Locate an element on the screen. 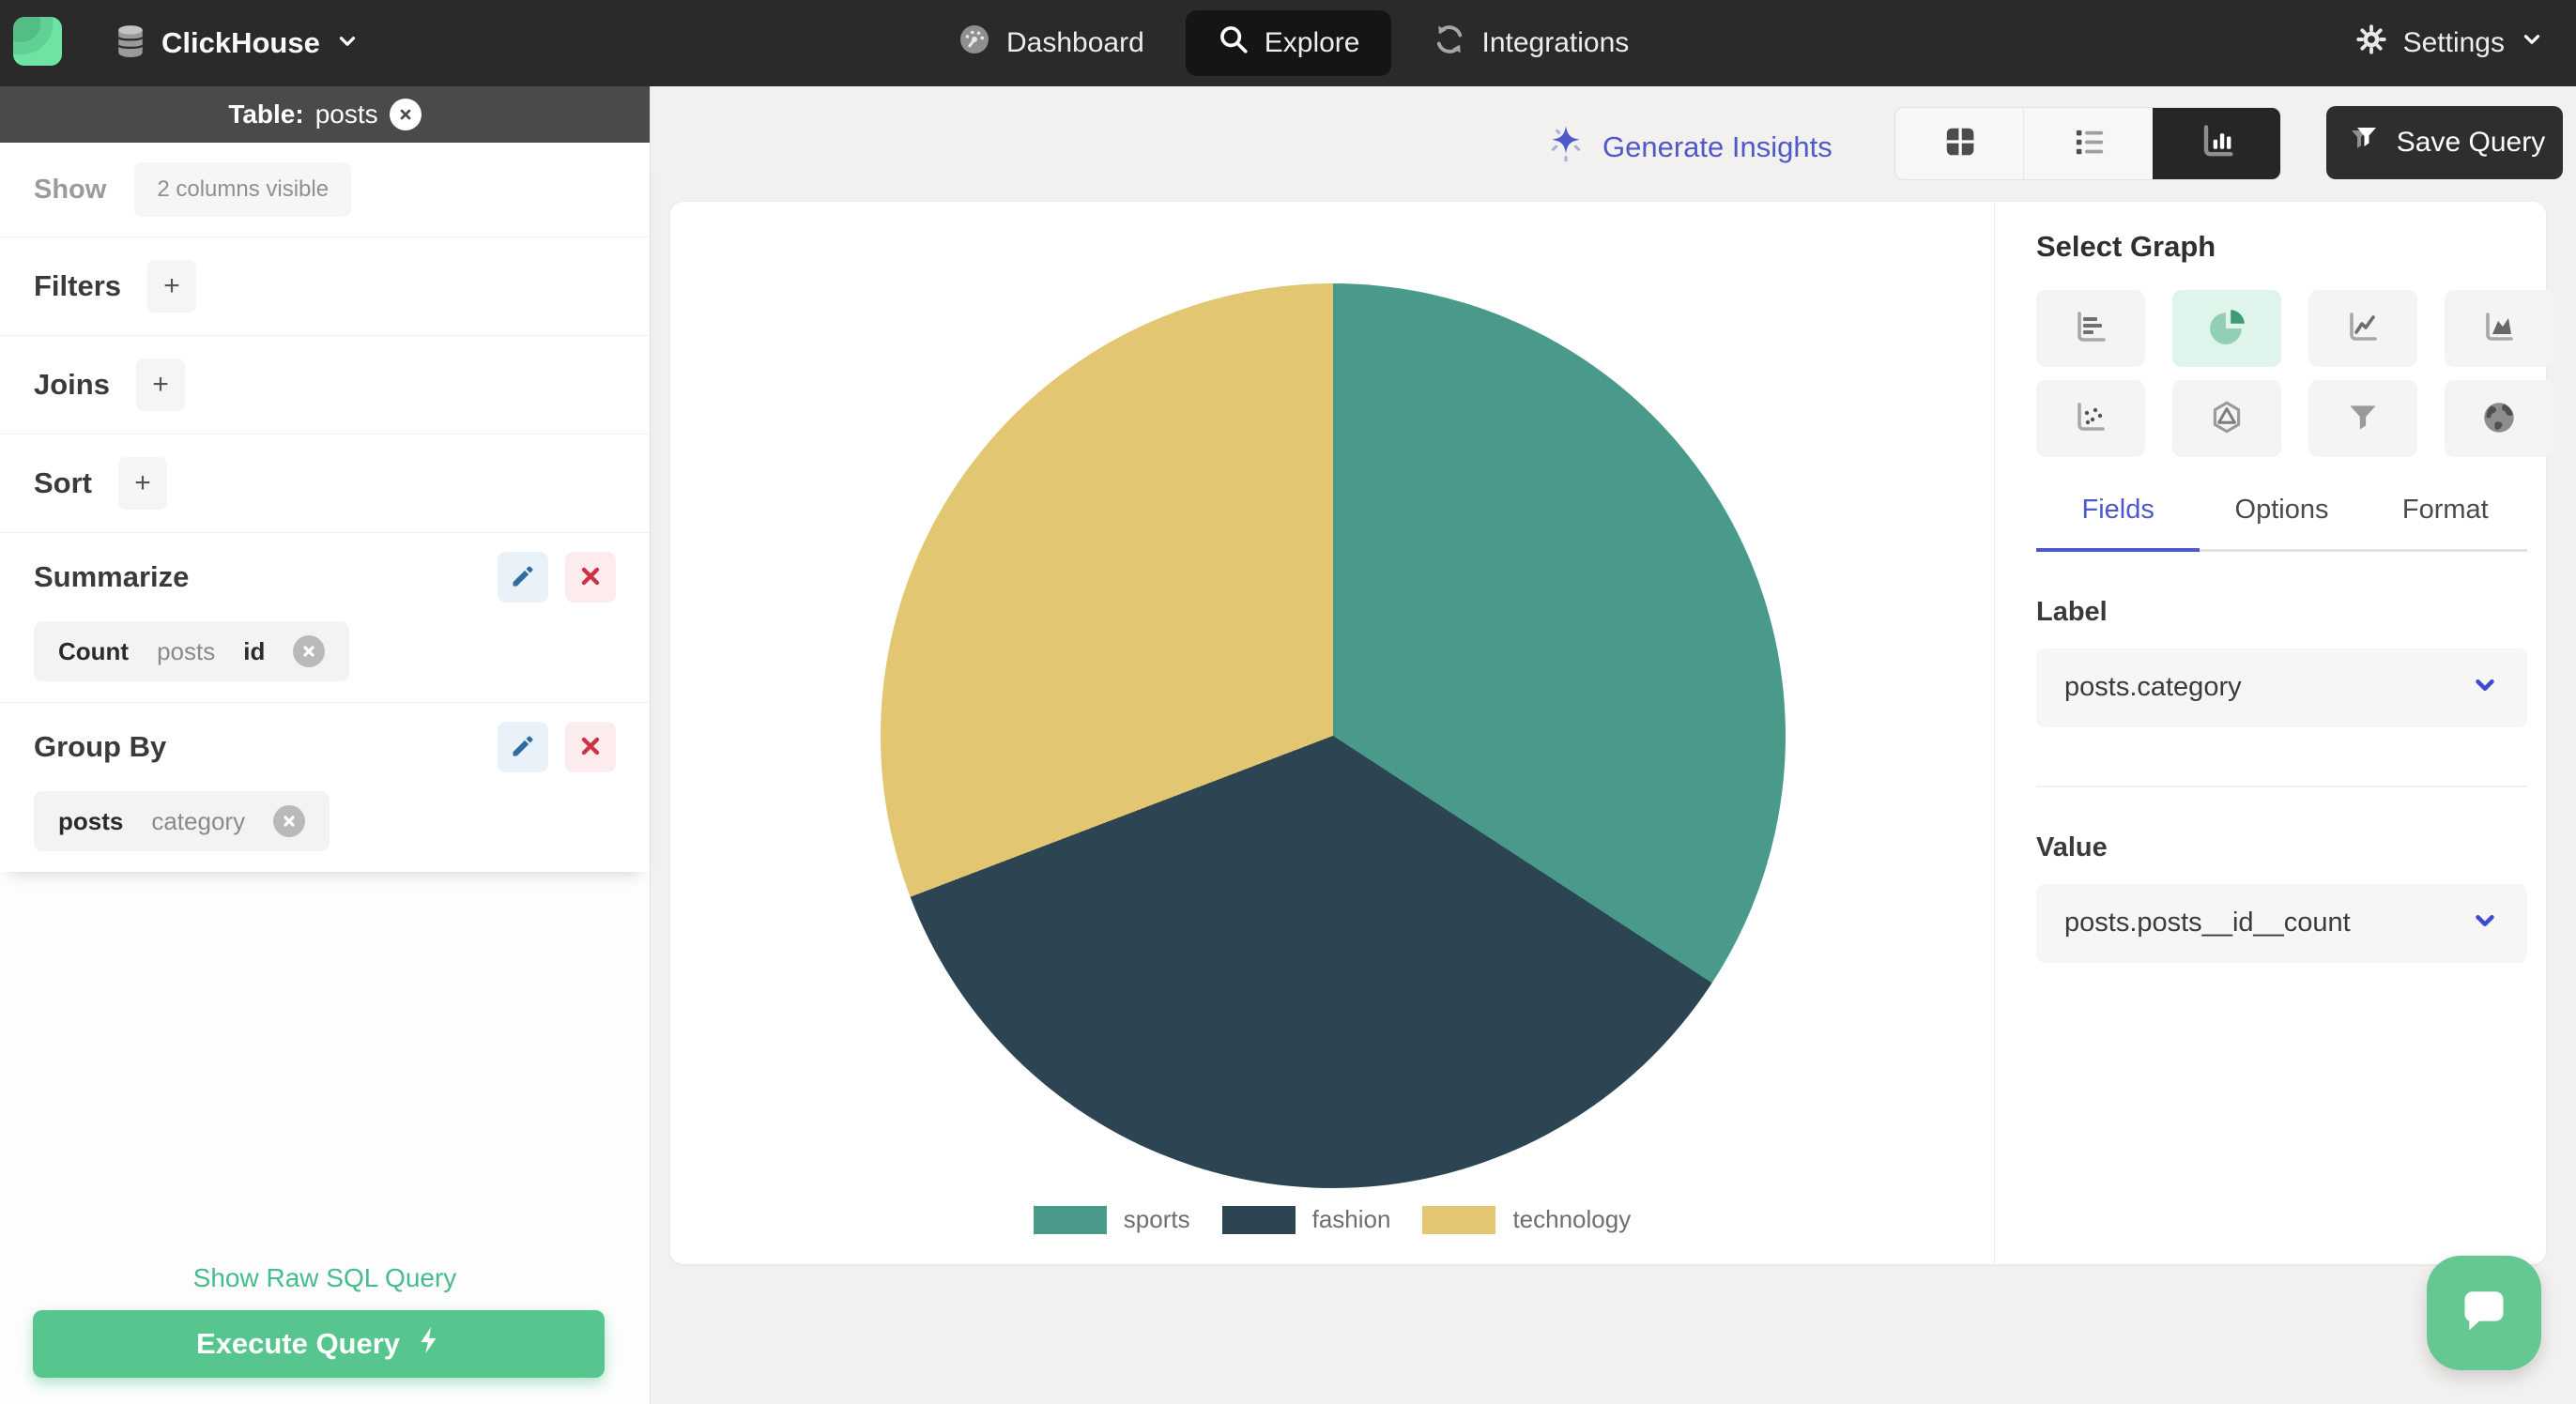  list-view-button is located at coordinates (2087, 143).